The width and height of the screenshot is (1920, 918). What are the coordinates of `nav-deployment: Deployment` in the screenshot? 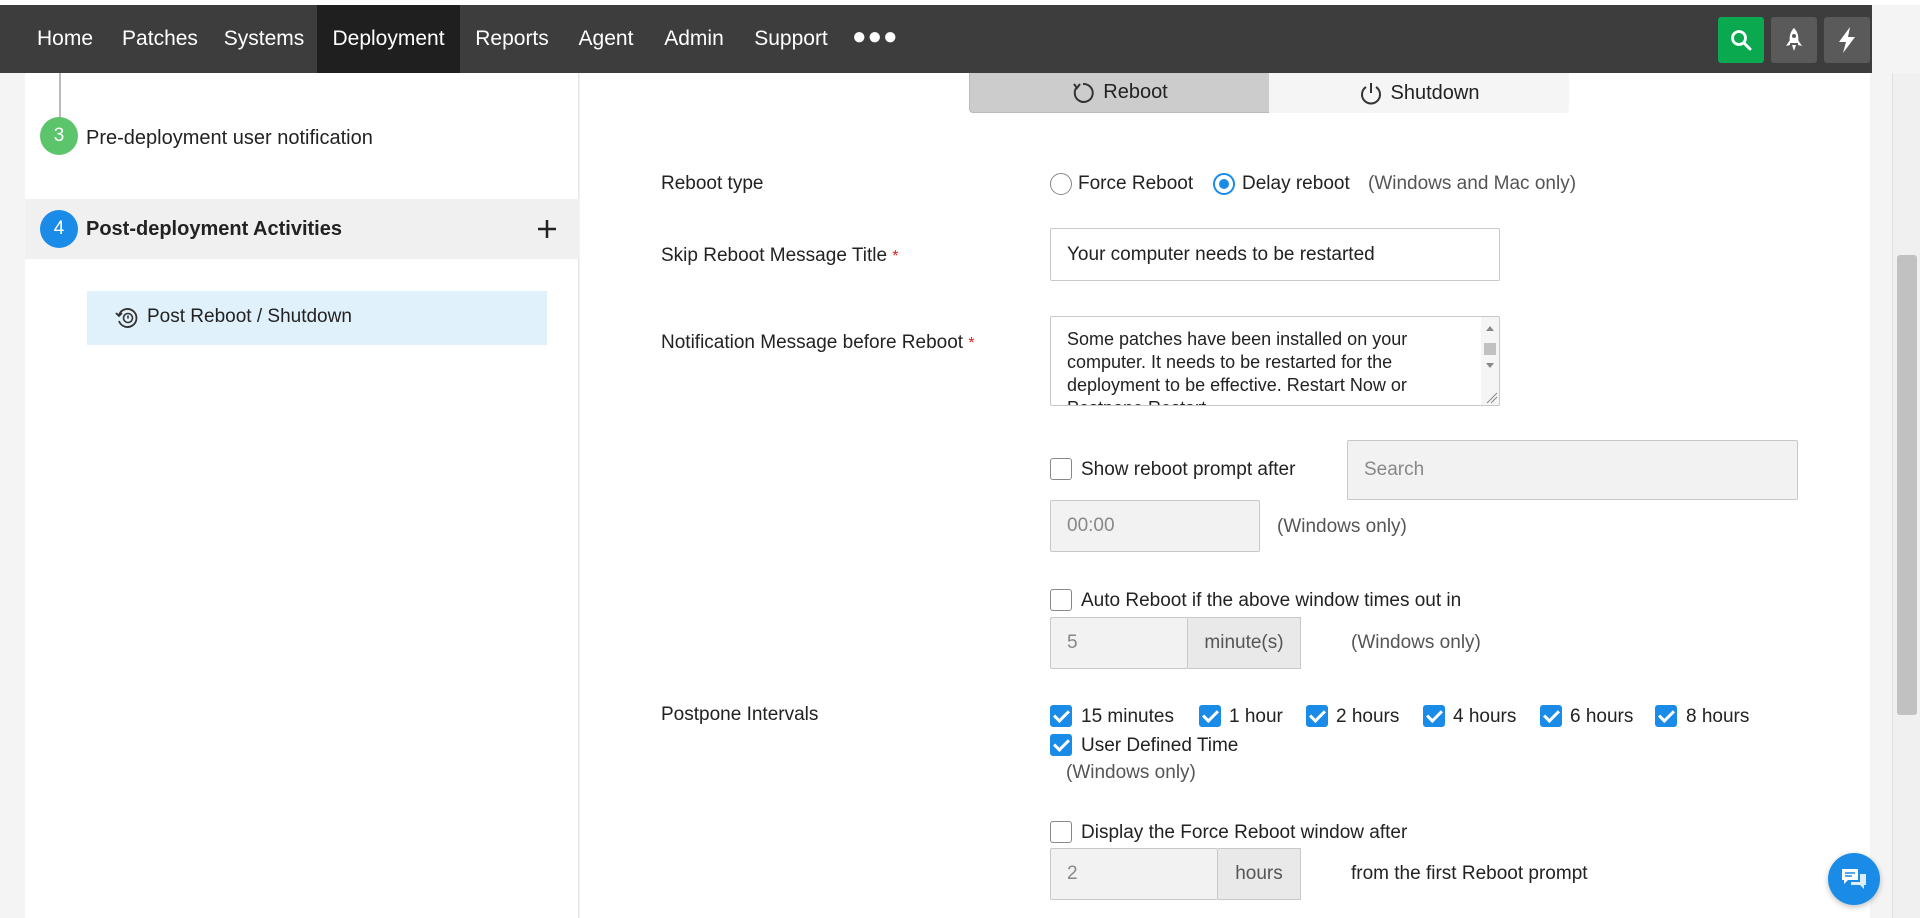 It's located at (388, 39).